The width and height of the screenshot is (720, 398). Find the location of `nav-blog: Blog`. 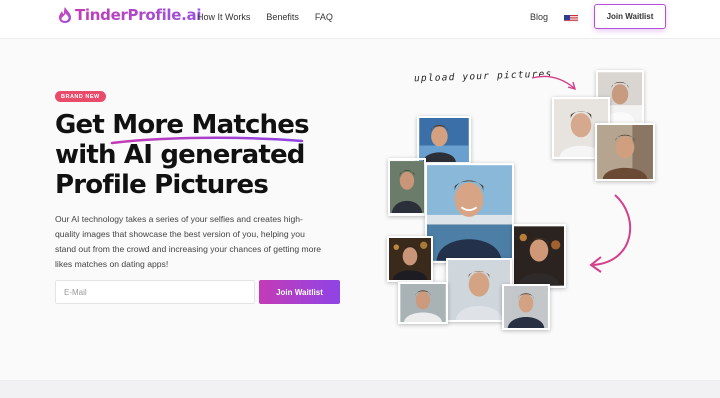

nav-blog: Blog is located at coordinates (539, 17).